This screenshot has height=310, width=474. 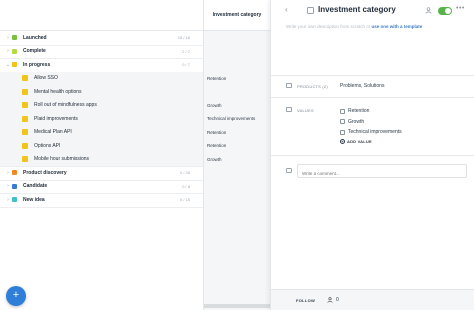 I want to click on follower-count: 0, so click(x=337, y=300).